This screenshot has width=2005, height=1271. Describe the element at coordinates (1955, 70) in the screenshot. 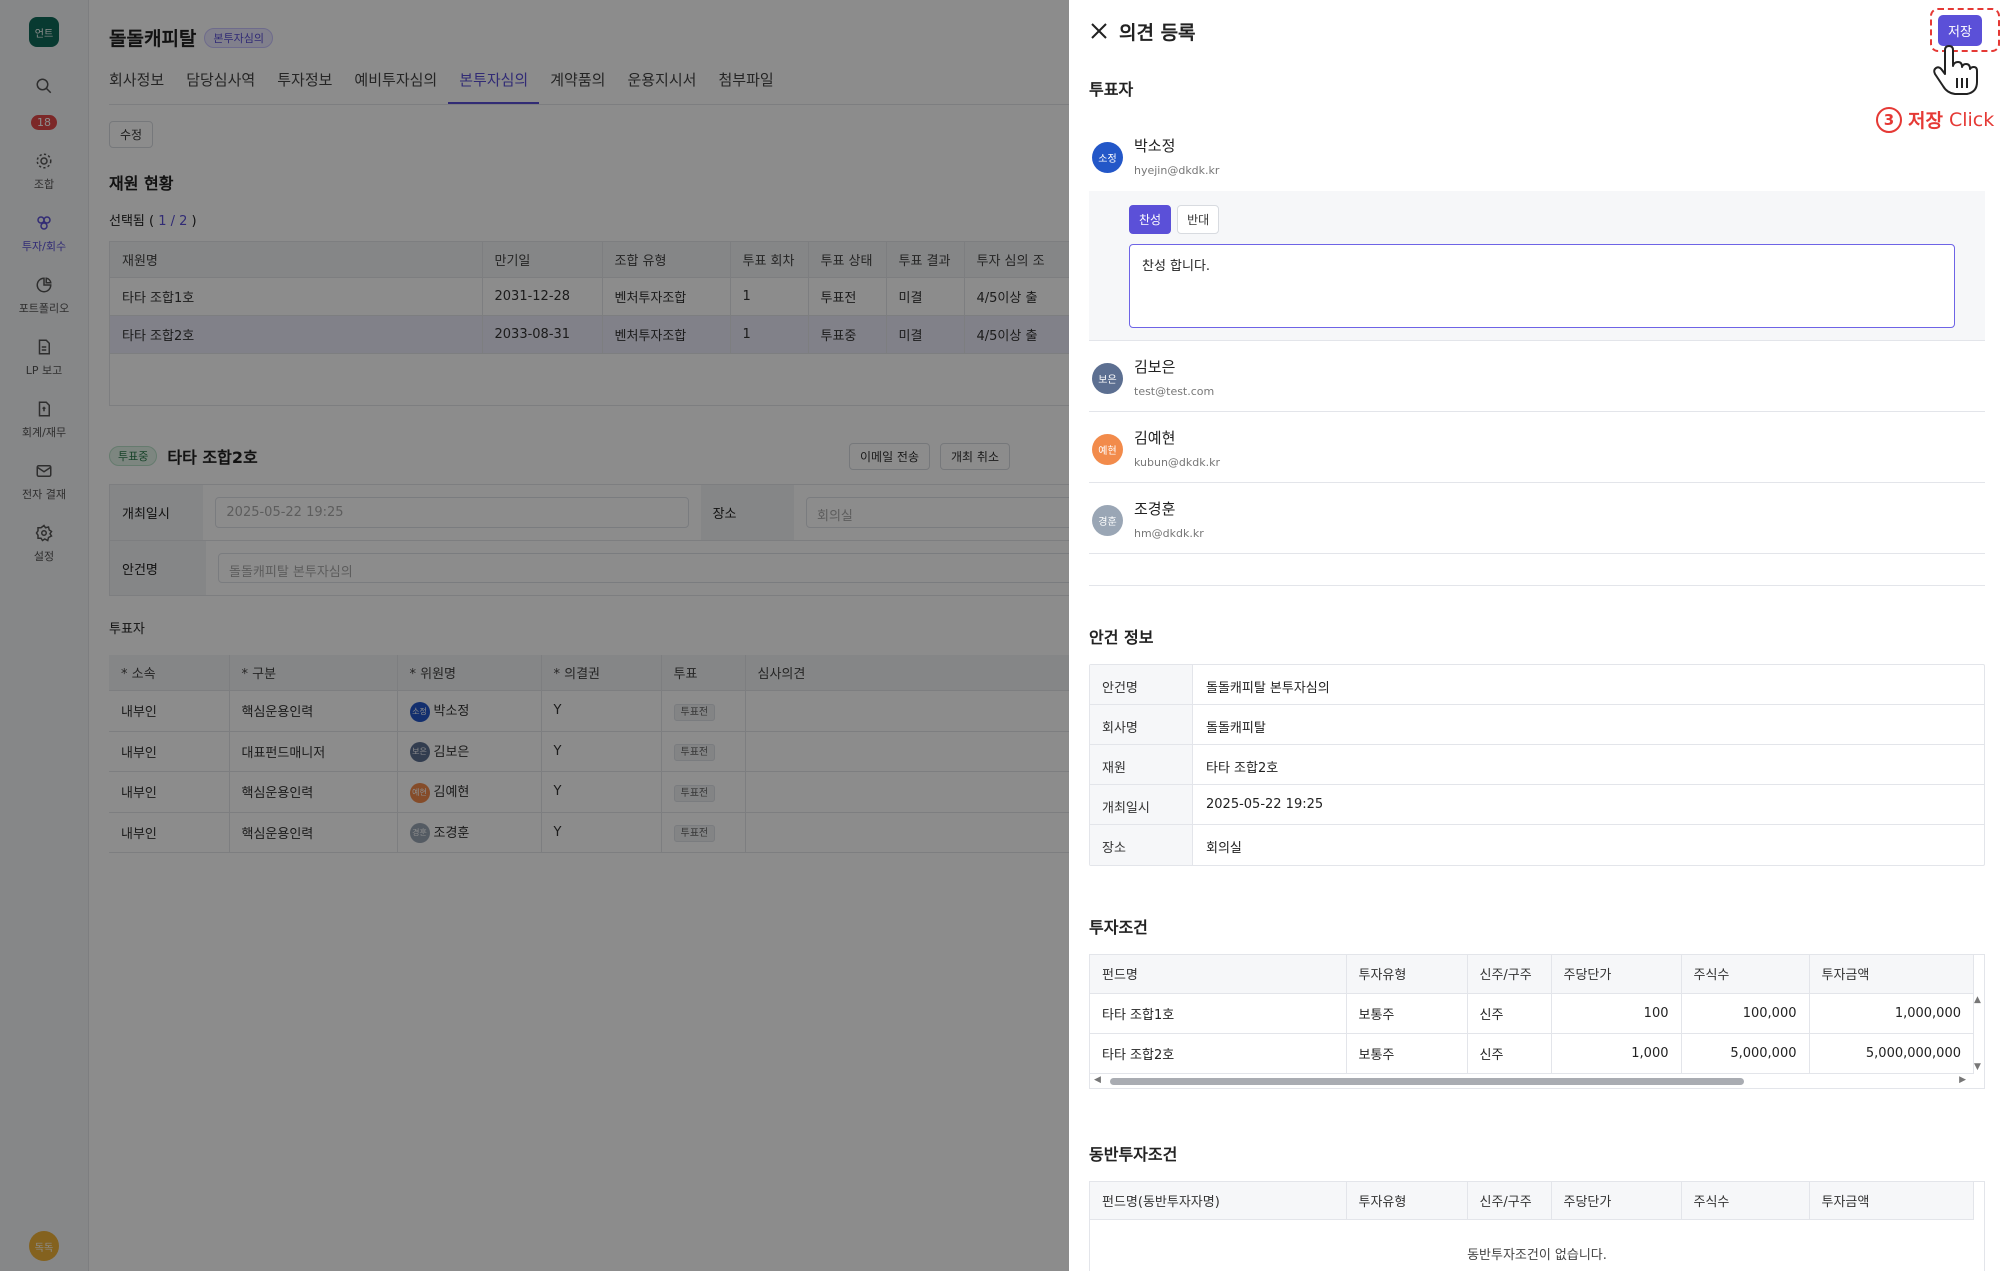

I see `pointer-hand-icon` at that location.